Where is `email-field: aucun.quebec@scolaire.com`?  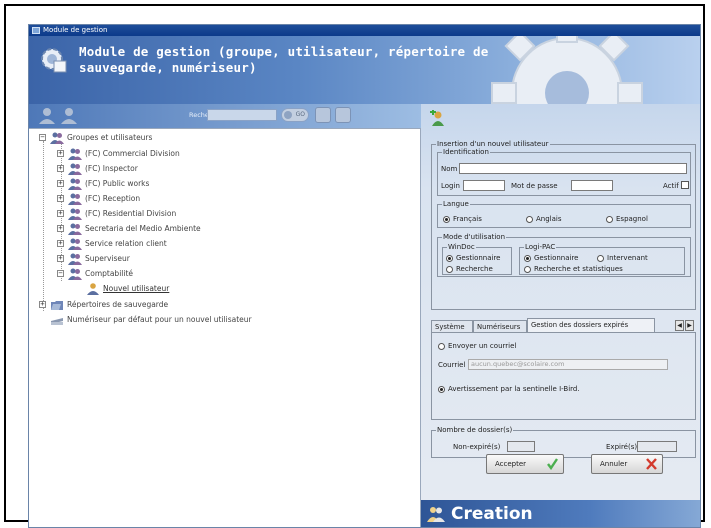
email-field: aucun.quebec@scolaire.com is located at coordinates (568, 364).